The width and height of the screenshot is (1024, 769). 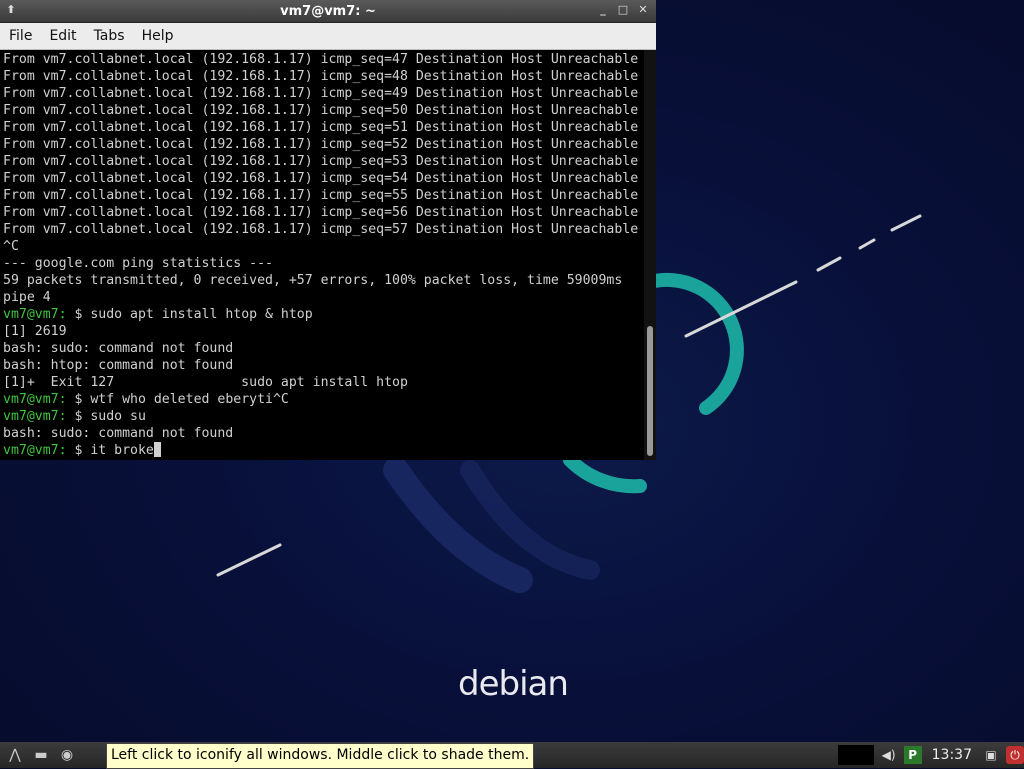 What do you see at coordinates (323, 314) in the screenshot?
I see `terminal-line: vm7@vm7: $ sudo apt install htop & htop` at bounding box center [323, 314].